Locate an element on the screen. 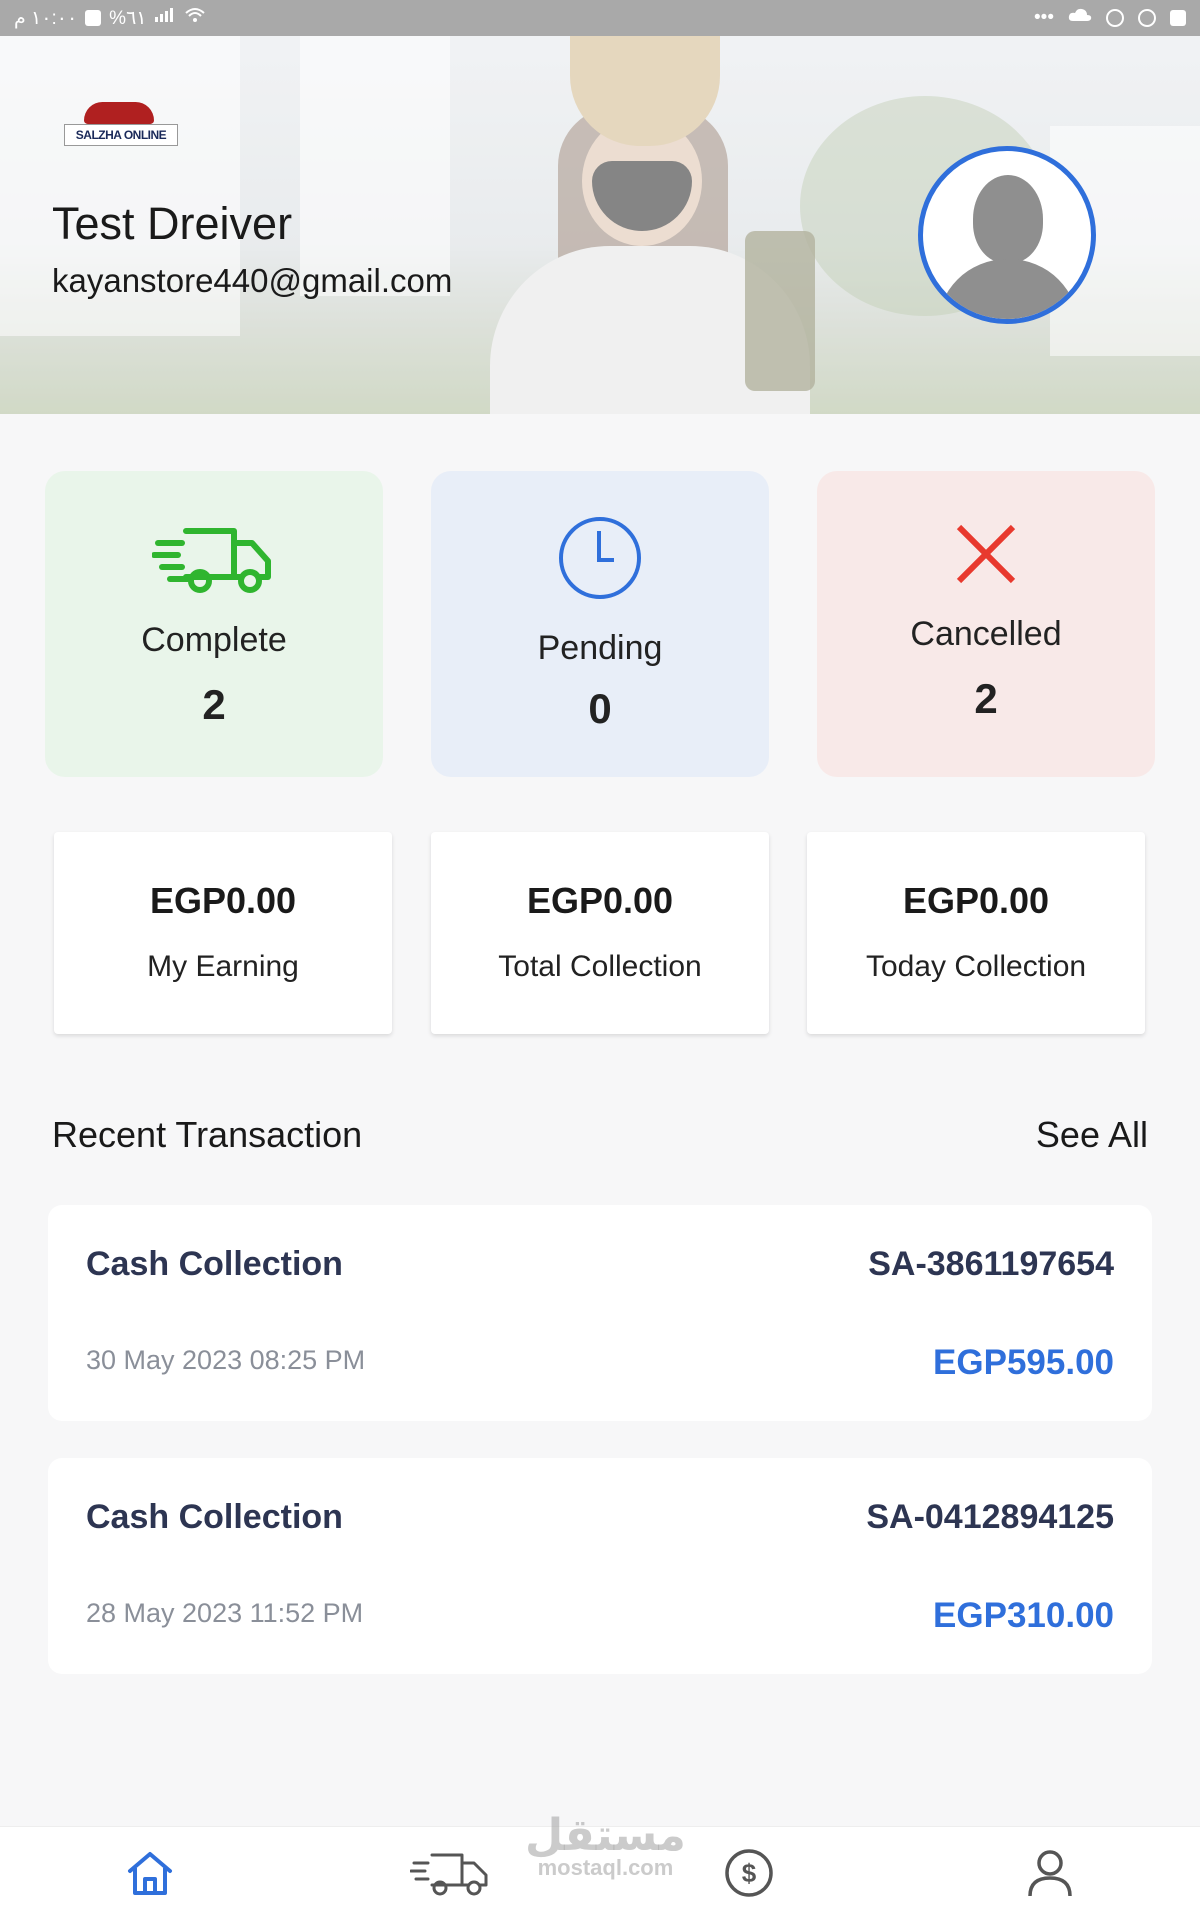 The height and width of the screenshot is (1920, 1200). nav-orders is located at coordinates (449, 1875).